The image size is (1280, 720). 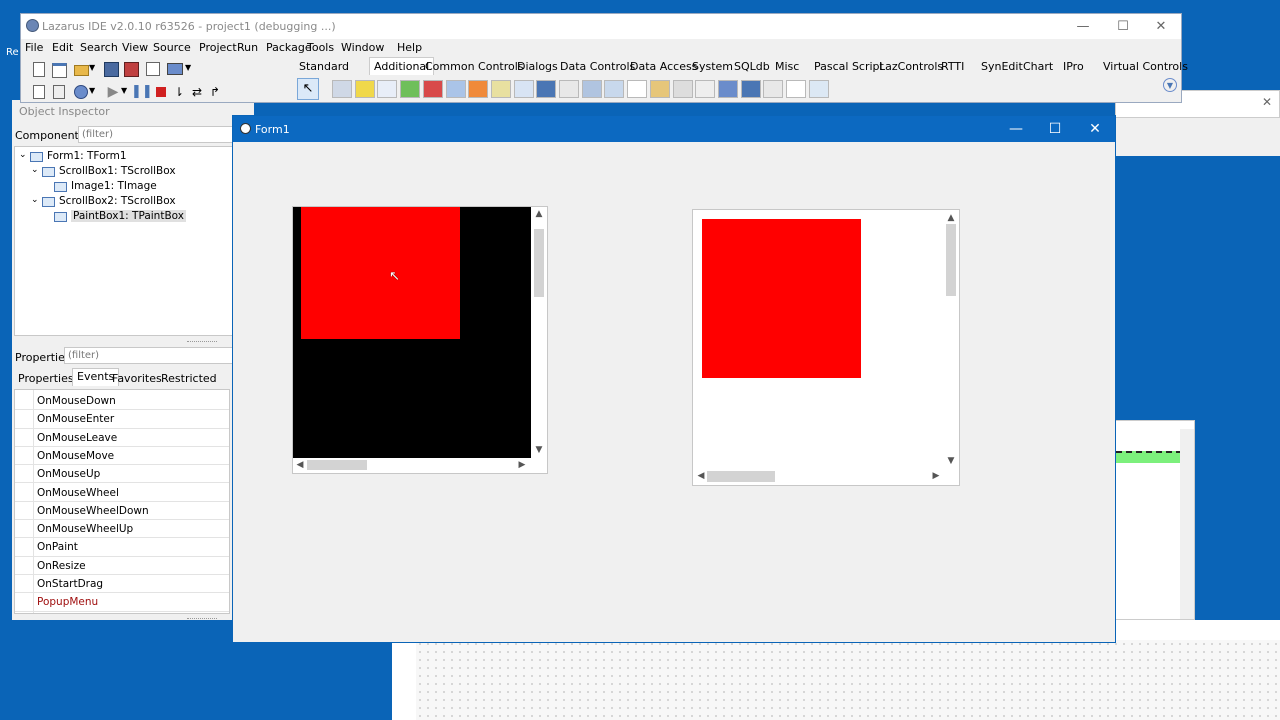 What do you see at coordinates (818, 476) in the screenshot?
I see `scrollbox2-horizontal-scrollbar: ◀ ▶` at bounding box center [818, 476].